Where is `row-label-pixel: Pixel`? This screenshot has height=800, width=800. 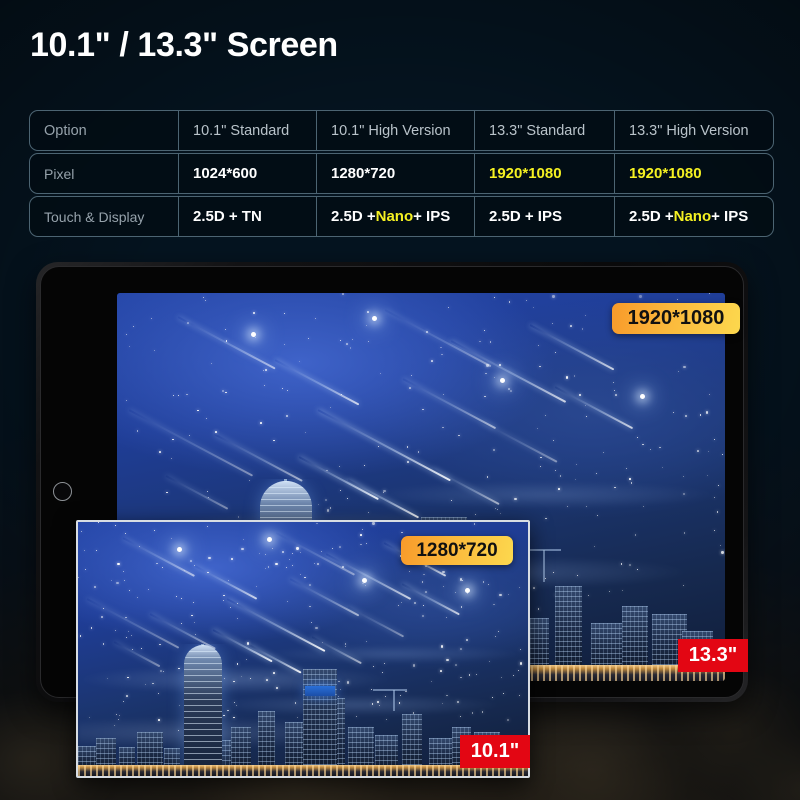
row-label-pixel: Pixel is located at coordinates (59, 173).